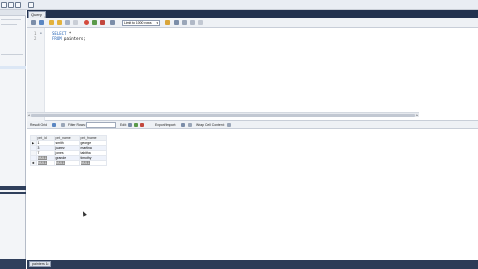 Image resolution: width=478 pixels, height=269 pixels. I want to click on new-connection-icon, so click(4, 5).